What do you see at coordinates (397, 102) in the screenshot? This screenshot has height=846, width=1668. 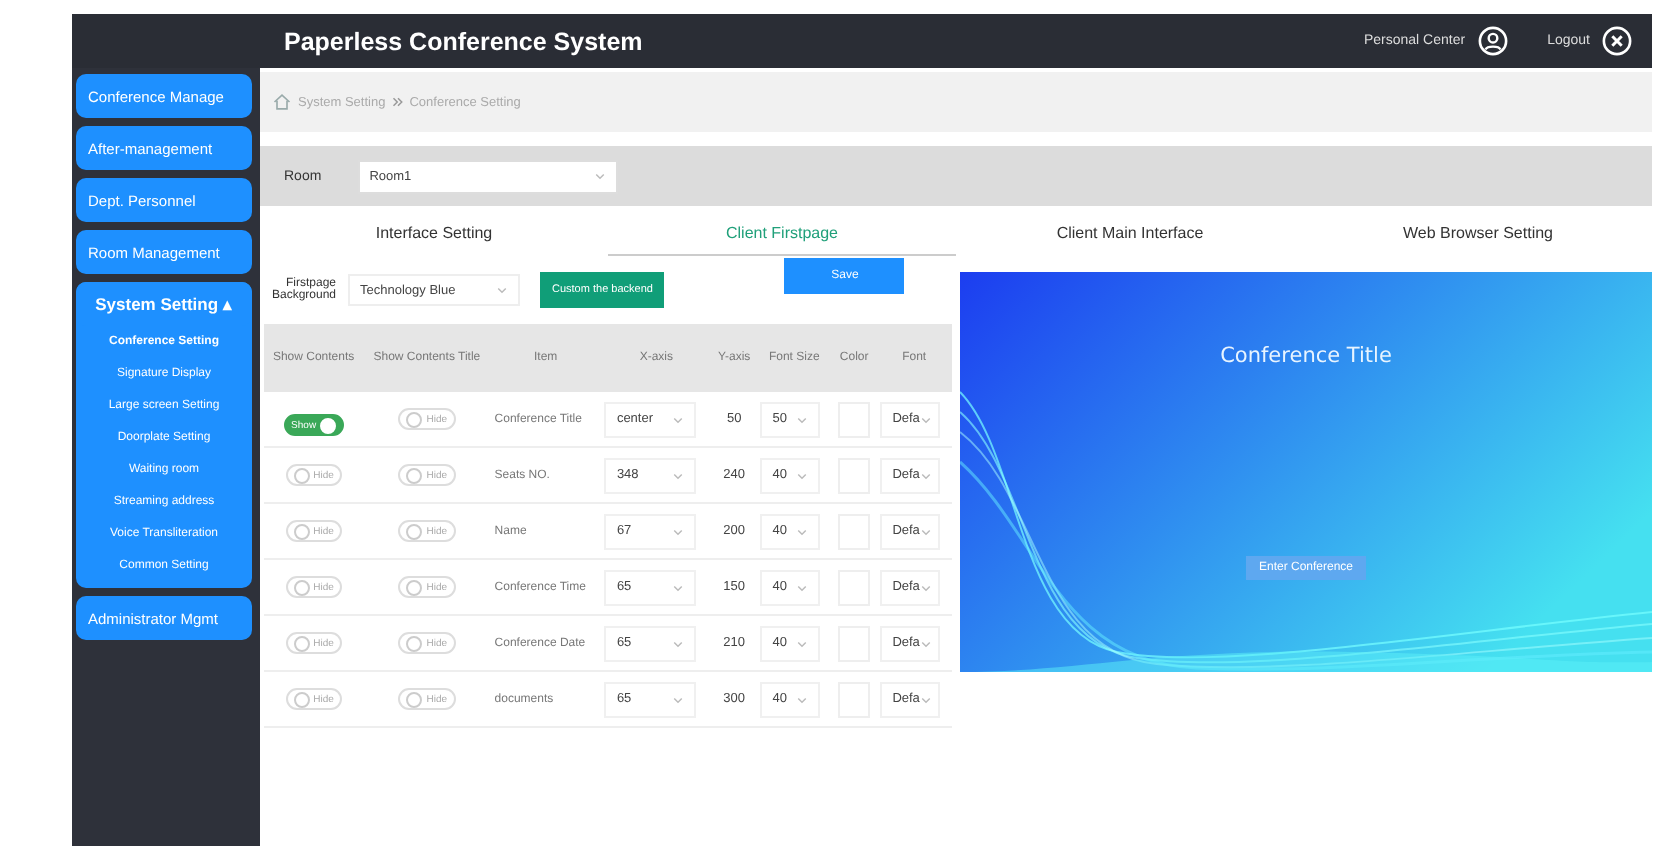 I see `chevron-icon` at bounding box center [397, 102].